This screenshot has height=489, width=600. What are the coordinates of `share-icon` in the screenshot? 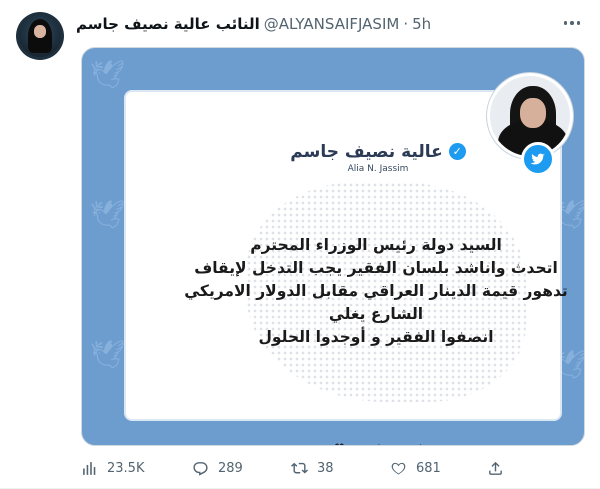 It's located at (495, 468).